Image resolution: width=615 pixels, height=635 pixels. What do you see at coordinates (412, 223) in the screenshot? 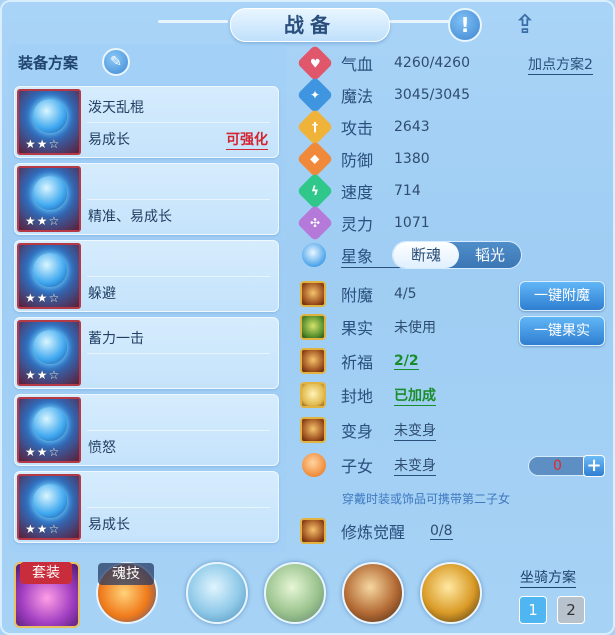
I see `stat-value: 1071` at bounding box center [412, 223].